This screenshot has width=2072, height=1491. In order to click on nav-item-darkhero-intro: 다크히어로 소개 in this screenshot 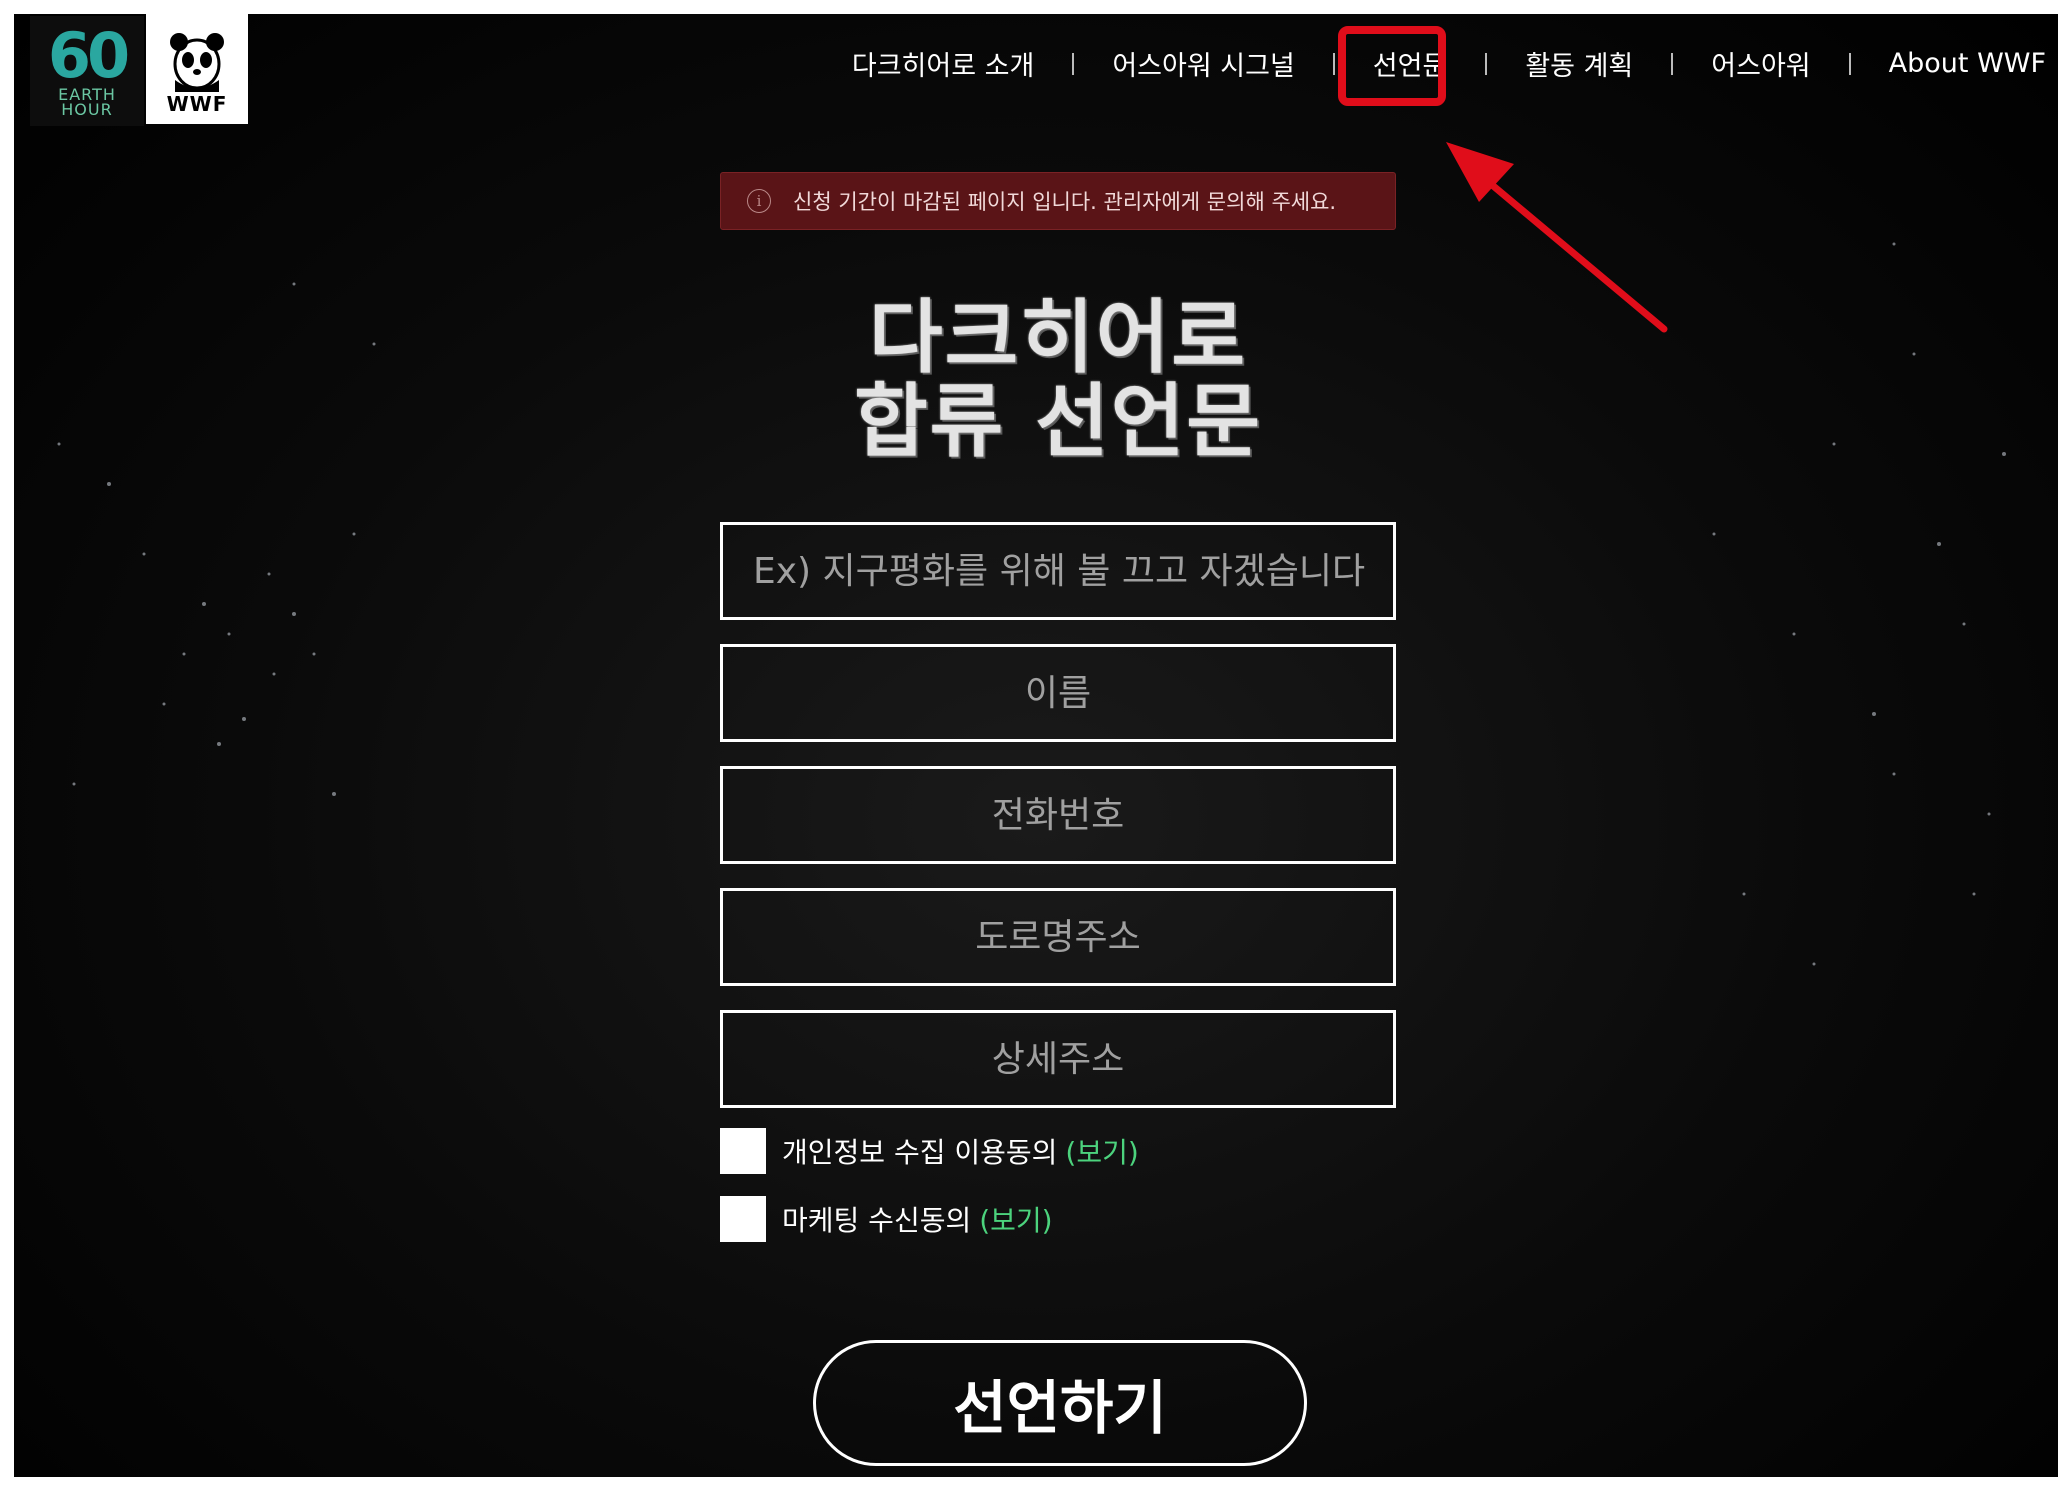, I will do `click(943, 63)`.